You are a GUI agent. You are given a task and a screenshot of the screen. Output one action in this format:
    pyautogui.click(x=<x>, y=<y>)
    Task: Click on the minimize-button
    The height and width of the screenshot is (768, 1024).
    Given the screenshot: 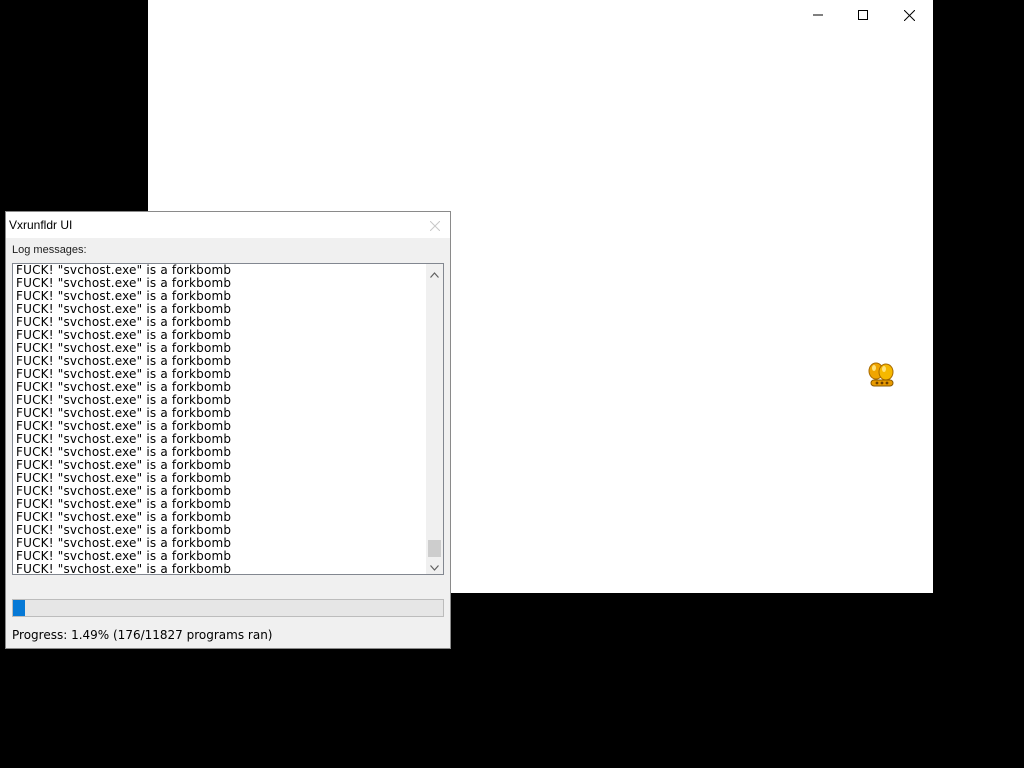 What is the action you would take?
    pyautogui.click(x=818, y=15)
    